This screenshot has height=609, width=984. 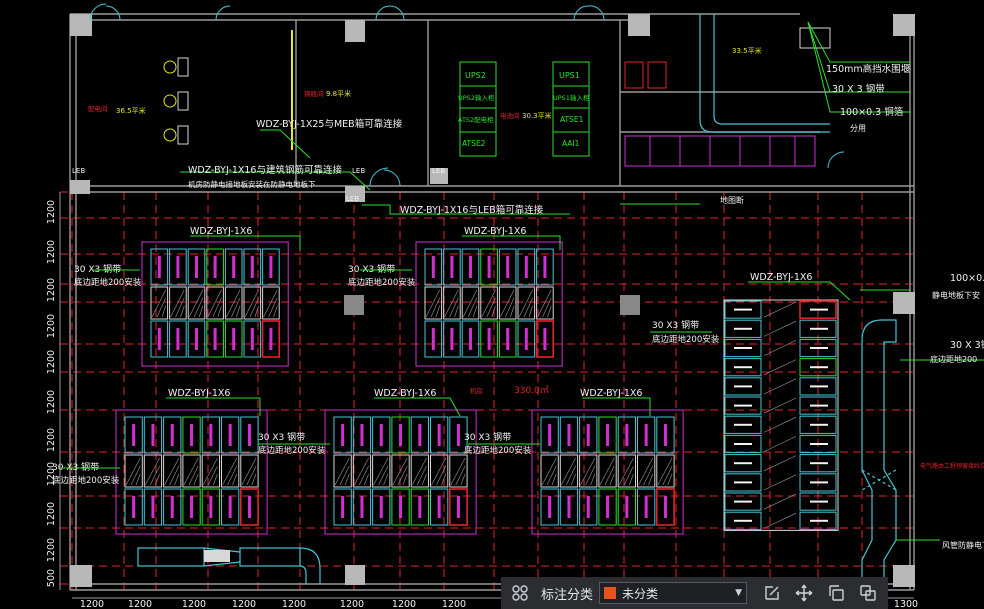 I want to click on room-label-mid: 钢瓶间, so click(x=314, y=94).